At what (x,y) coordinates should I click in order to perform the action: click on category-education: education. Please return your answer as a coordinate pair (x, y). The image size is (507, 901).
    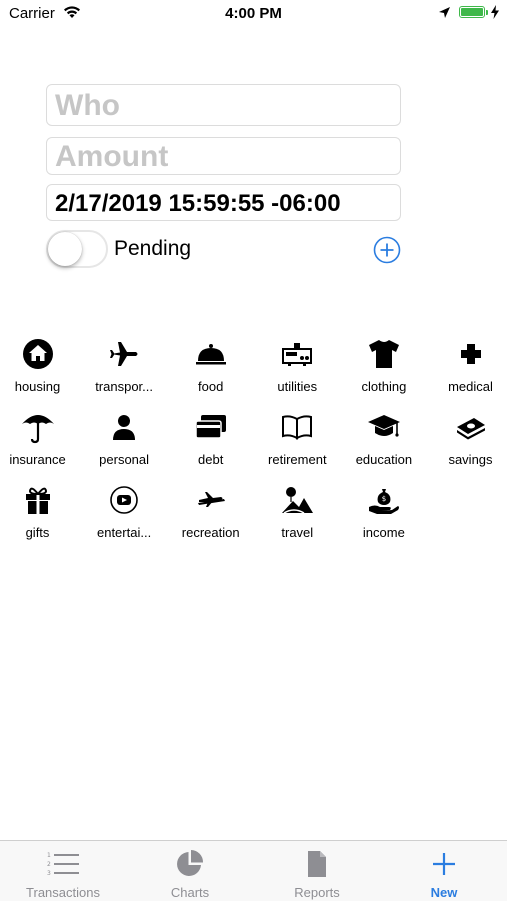
    Looking at the image, I should click on (383, 440).